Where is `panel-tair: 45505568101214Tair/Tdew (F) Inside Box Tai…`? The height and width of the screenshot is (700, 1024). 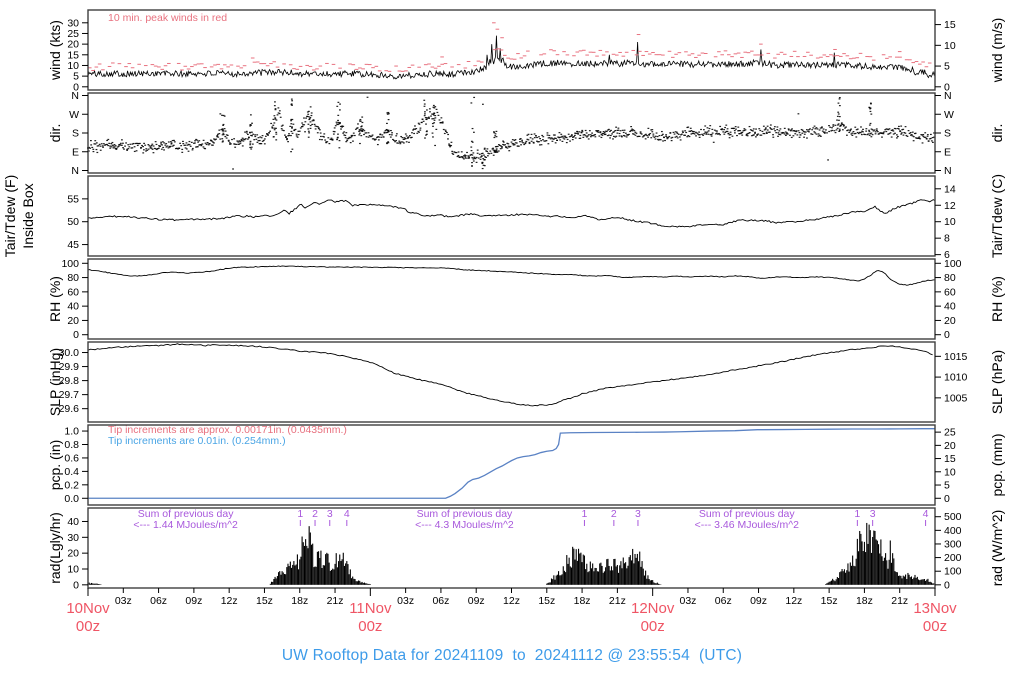
panel-tair: 45505568101214Tair/Tdew (F) Inside Box Tai… is located at coordinates (503, 217).